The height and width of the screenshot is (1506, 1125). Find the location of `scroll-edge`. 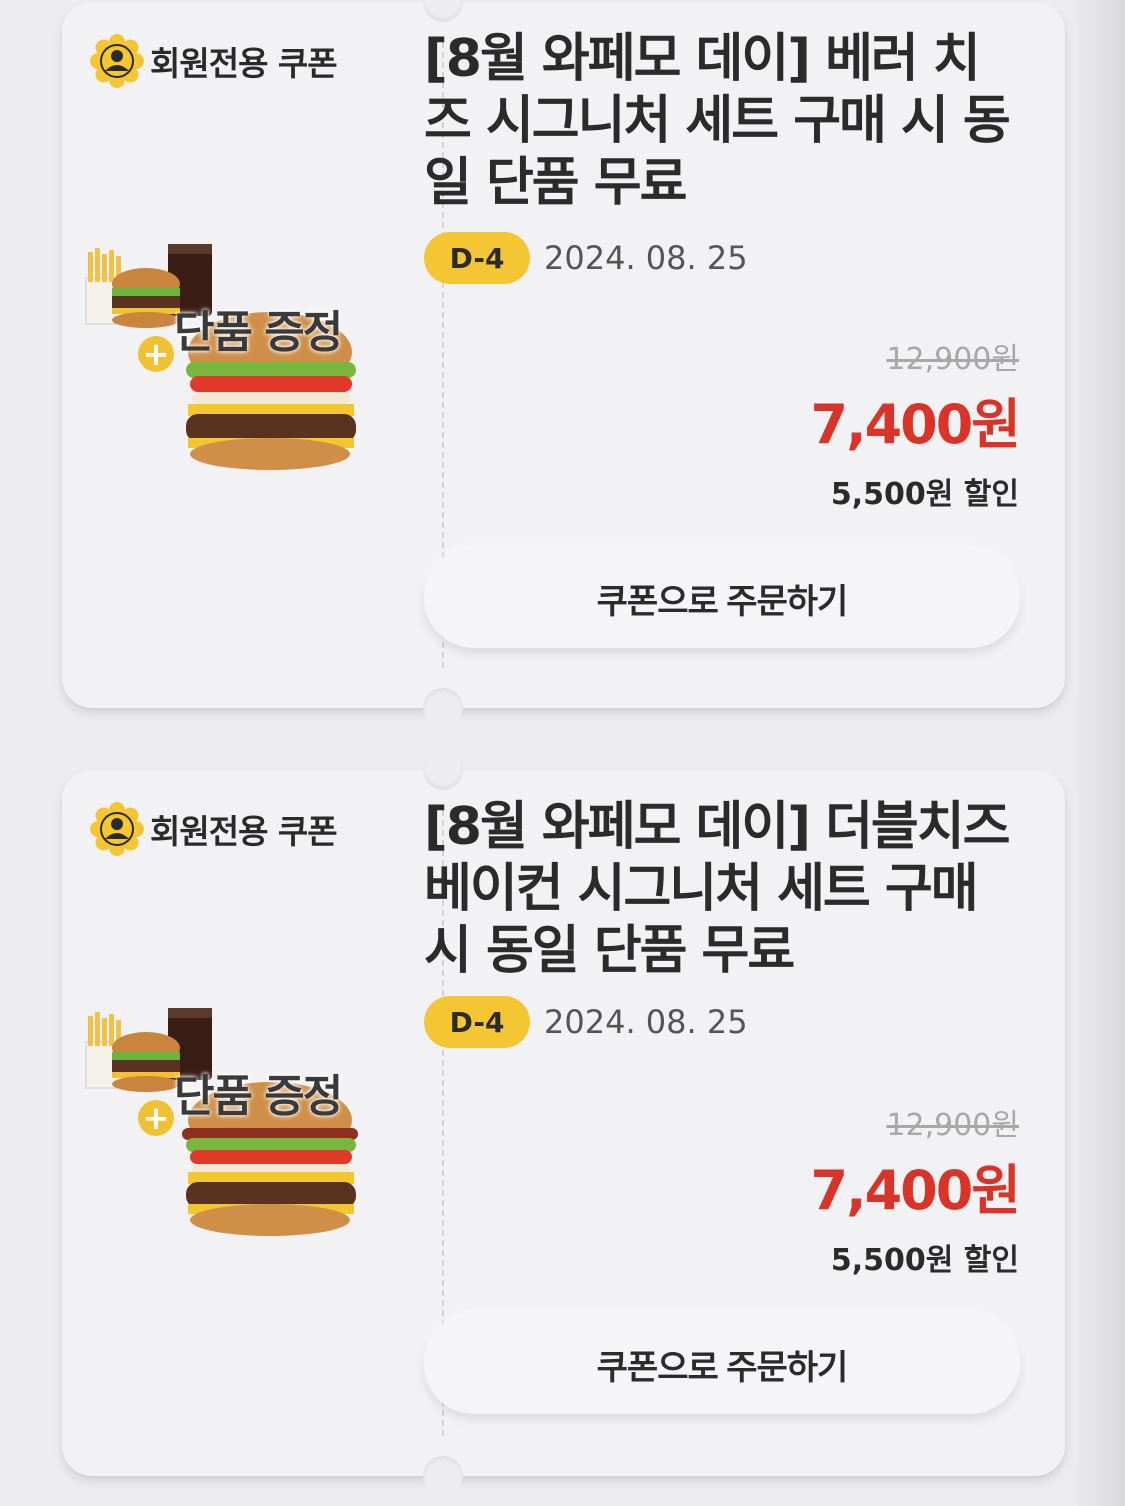

scroll-edge is located at coordinates (1095, 753).